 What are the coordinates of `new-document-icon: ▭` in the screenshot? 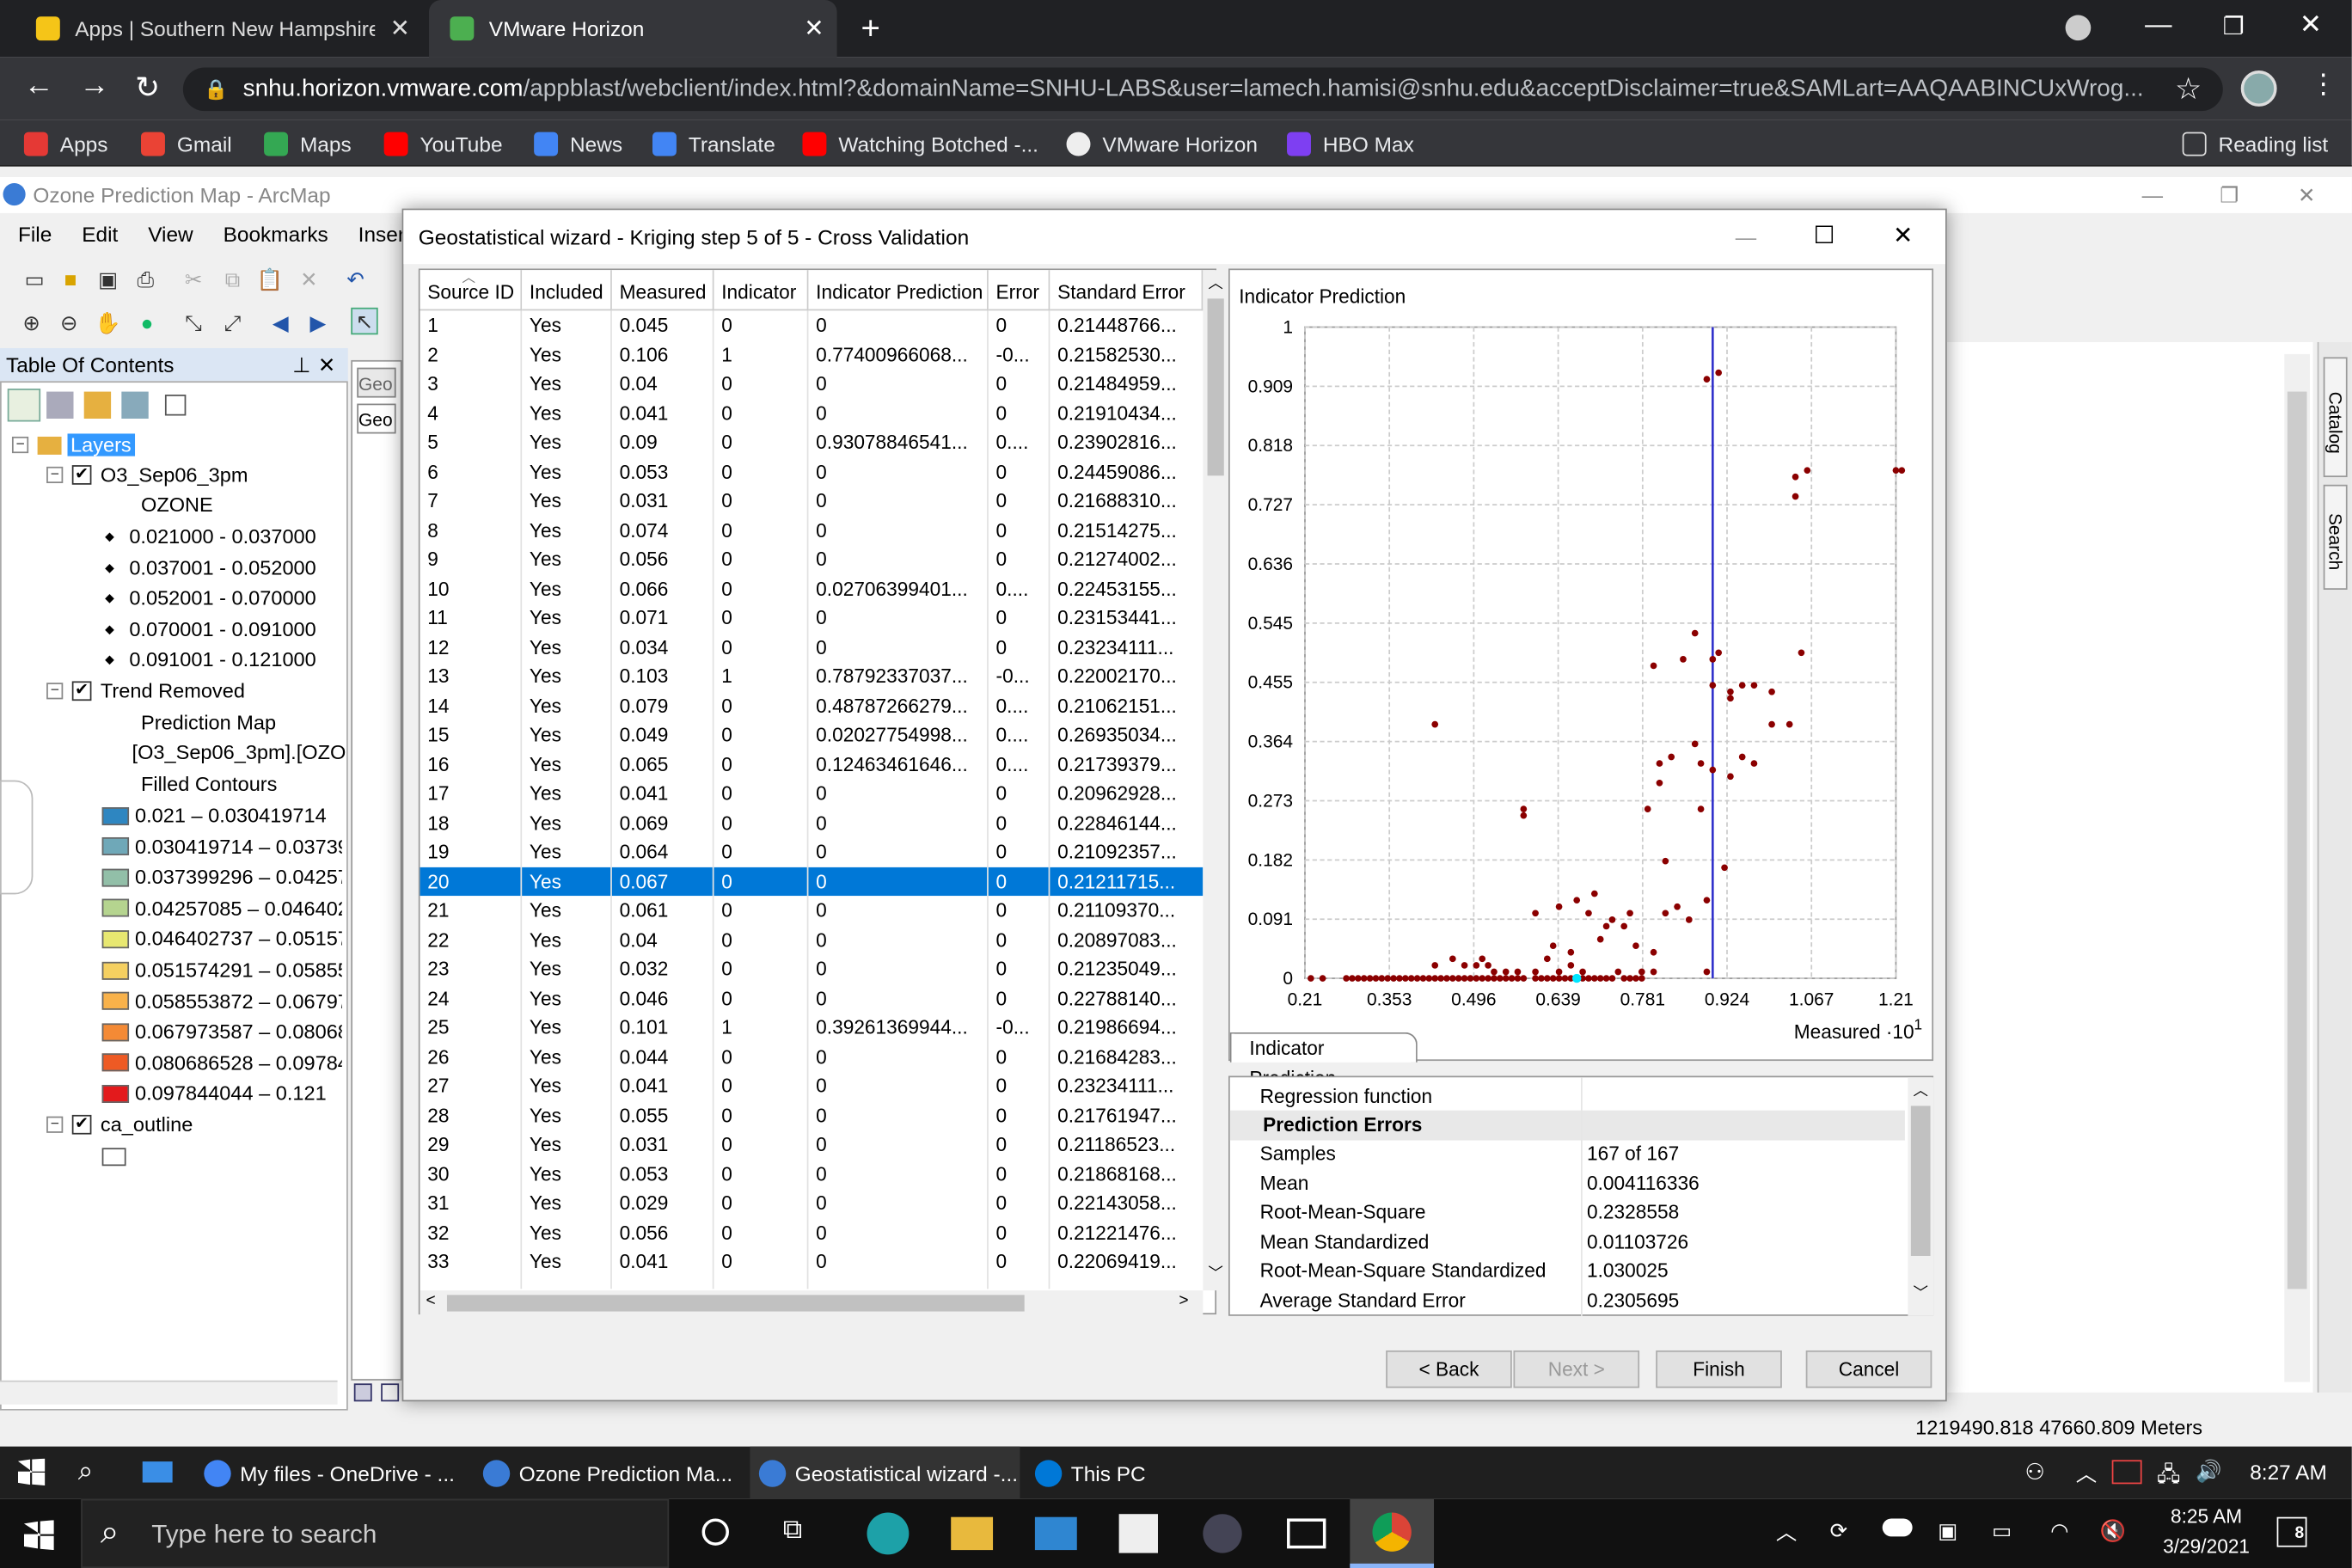 It's located at (34, 279).